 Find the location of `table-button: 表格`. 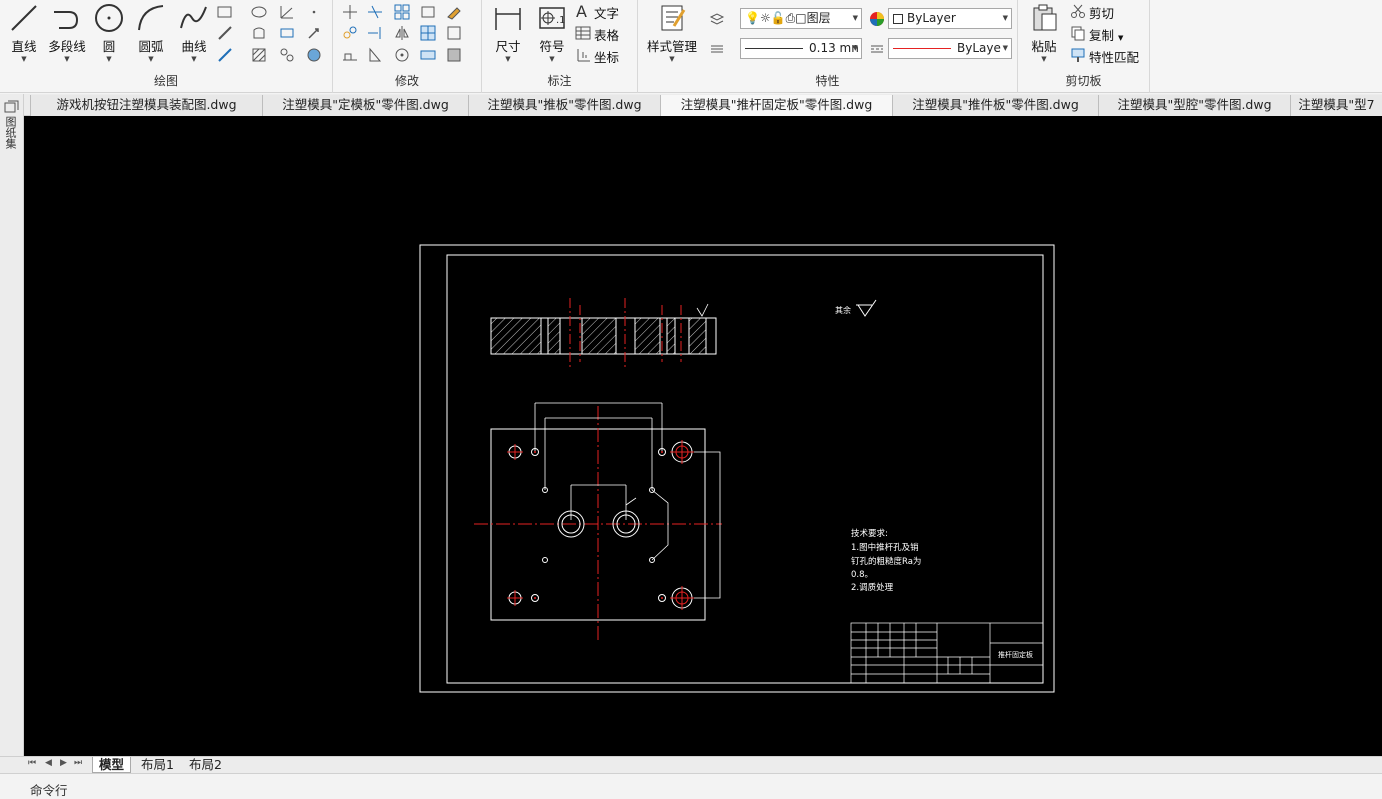

table-button: 表格 is located at coordinates (606, 34).